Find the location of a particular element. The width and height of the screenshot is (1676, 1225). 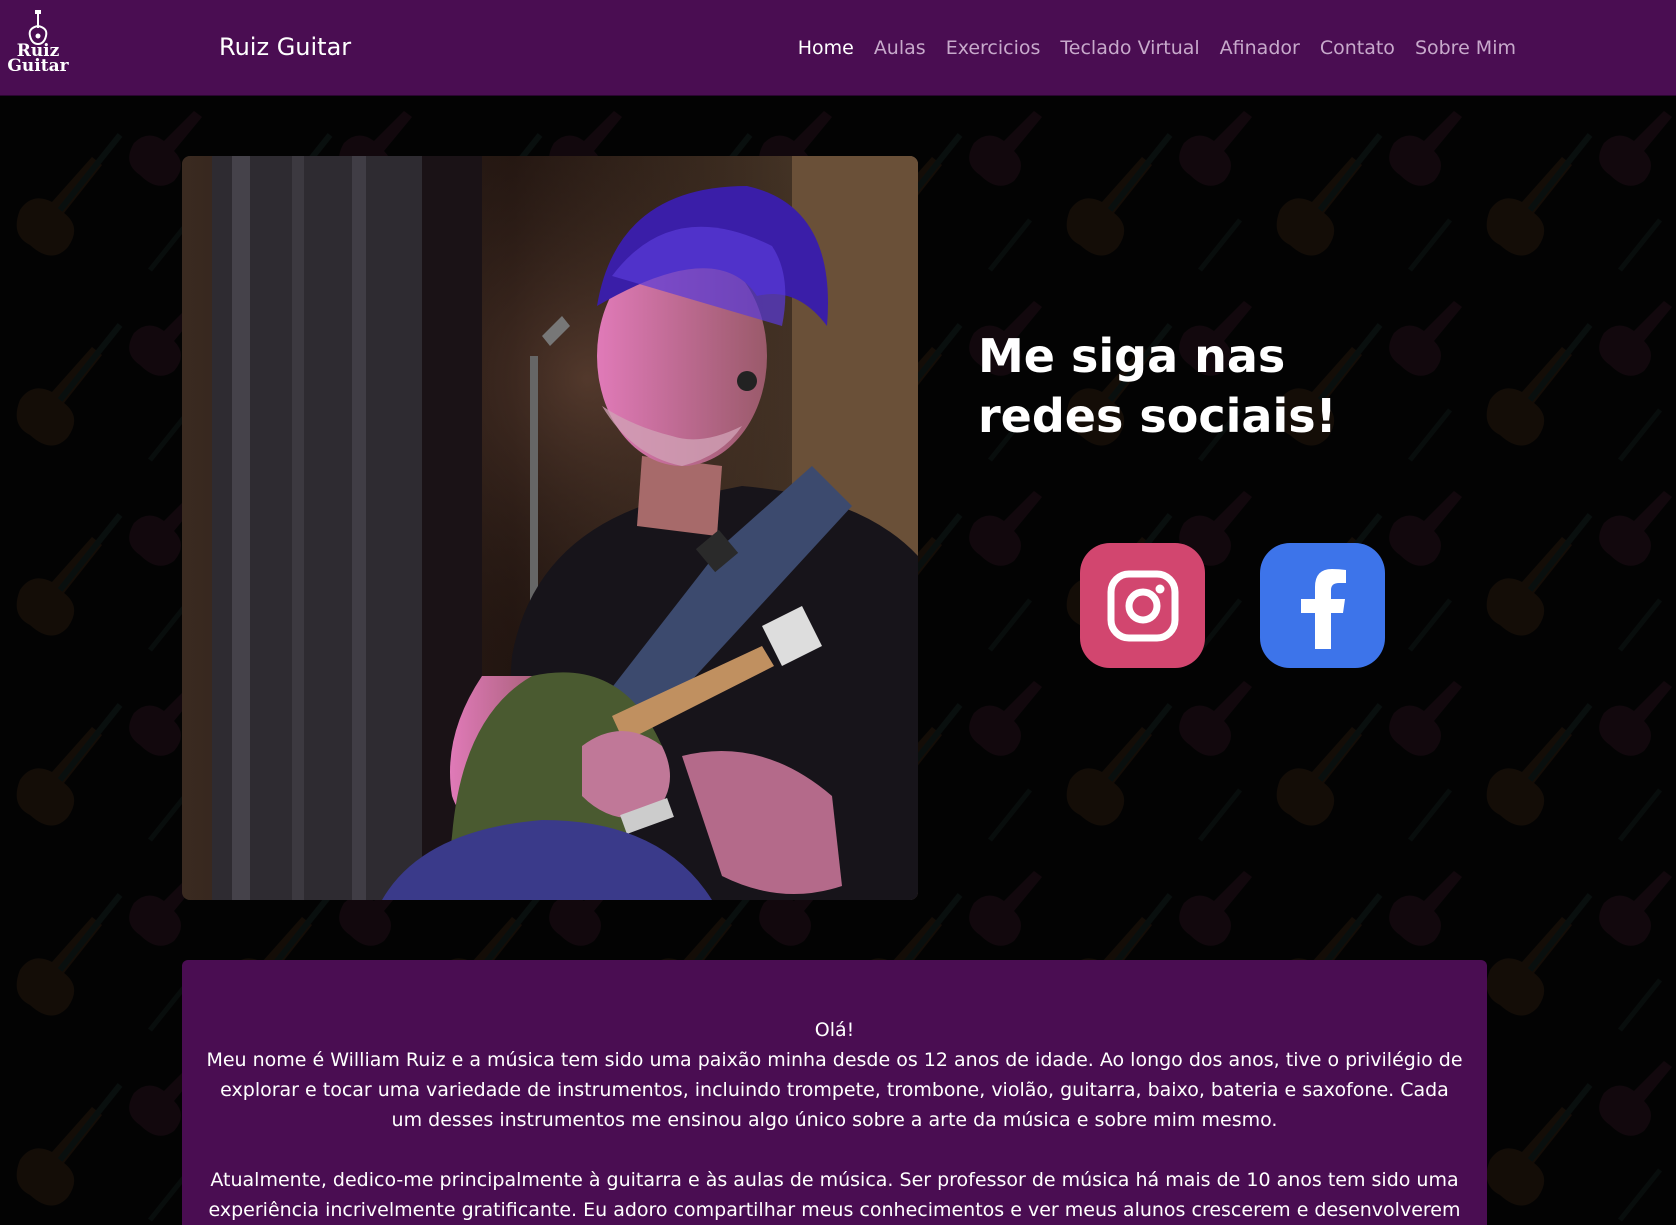

about-greeting: Olá! is located at coordinates (834, 1030).